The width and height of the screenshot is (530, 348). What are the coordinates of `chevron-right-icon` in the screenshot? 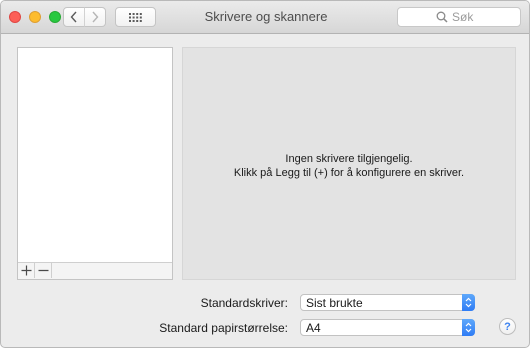 It's located at (95, 17).